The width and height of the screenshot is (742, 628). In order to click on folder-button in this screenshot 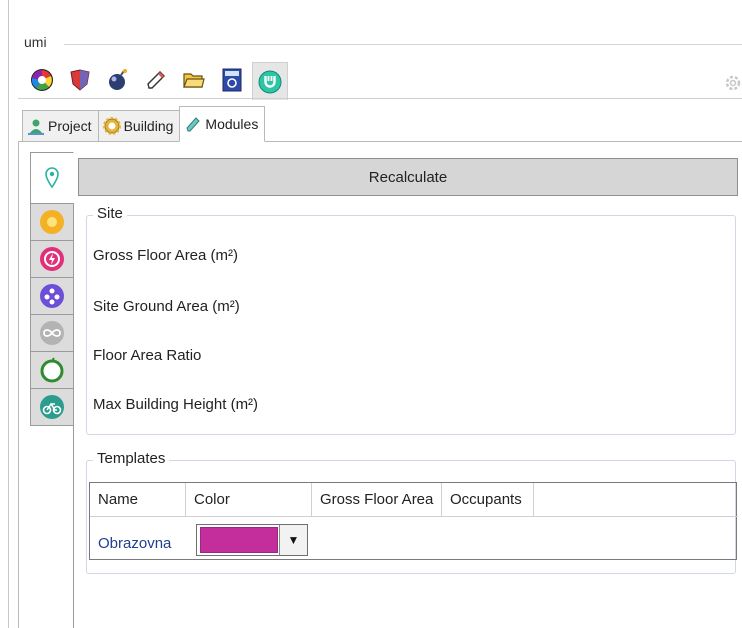, I will do `click(194, 80)`.